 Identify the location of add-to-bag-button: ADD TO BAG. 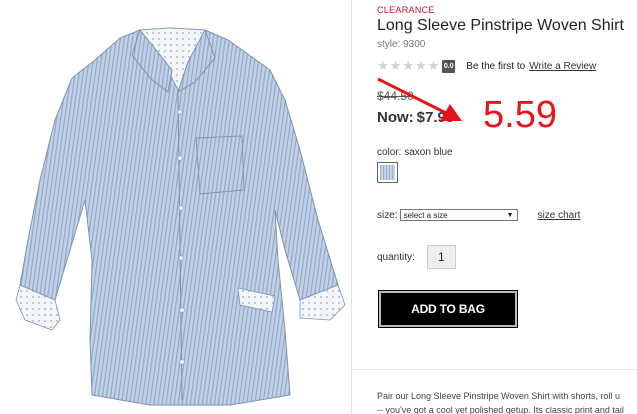
(448, 309).